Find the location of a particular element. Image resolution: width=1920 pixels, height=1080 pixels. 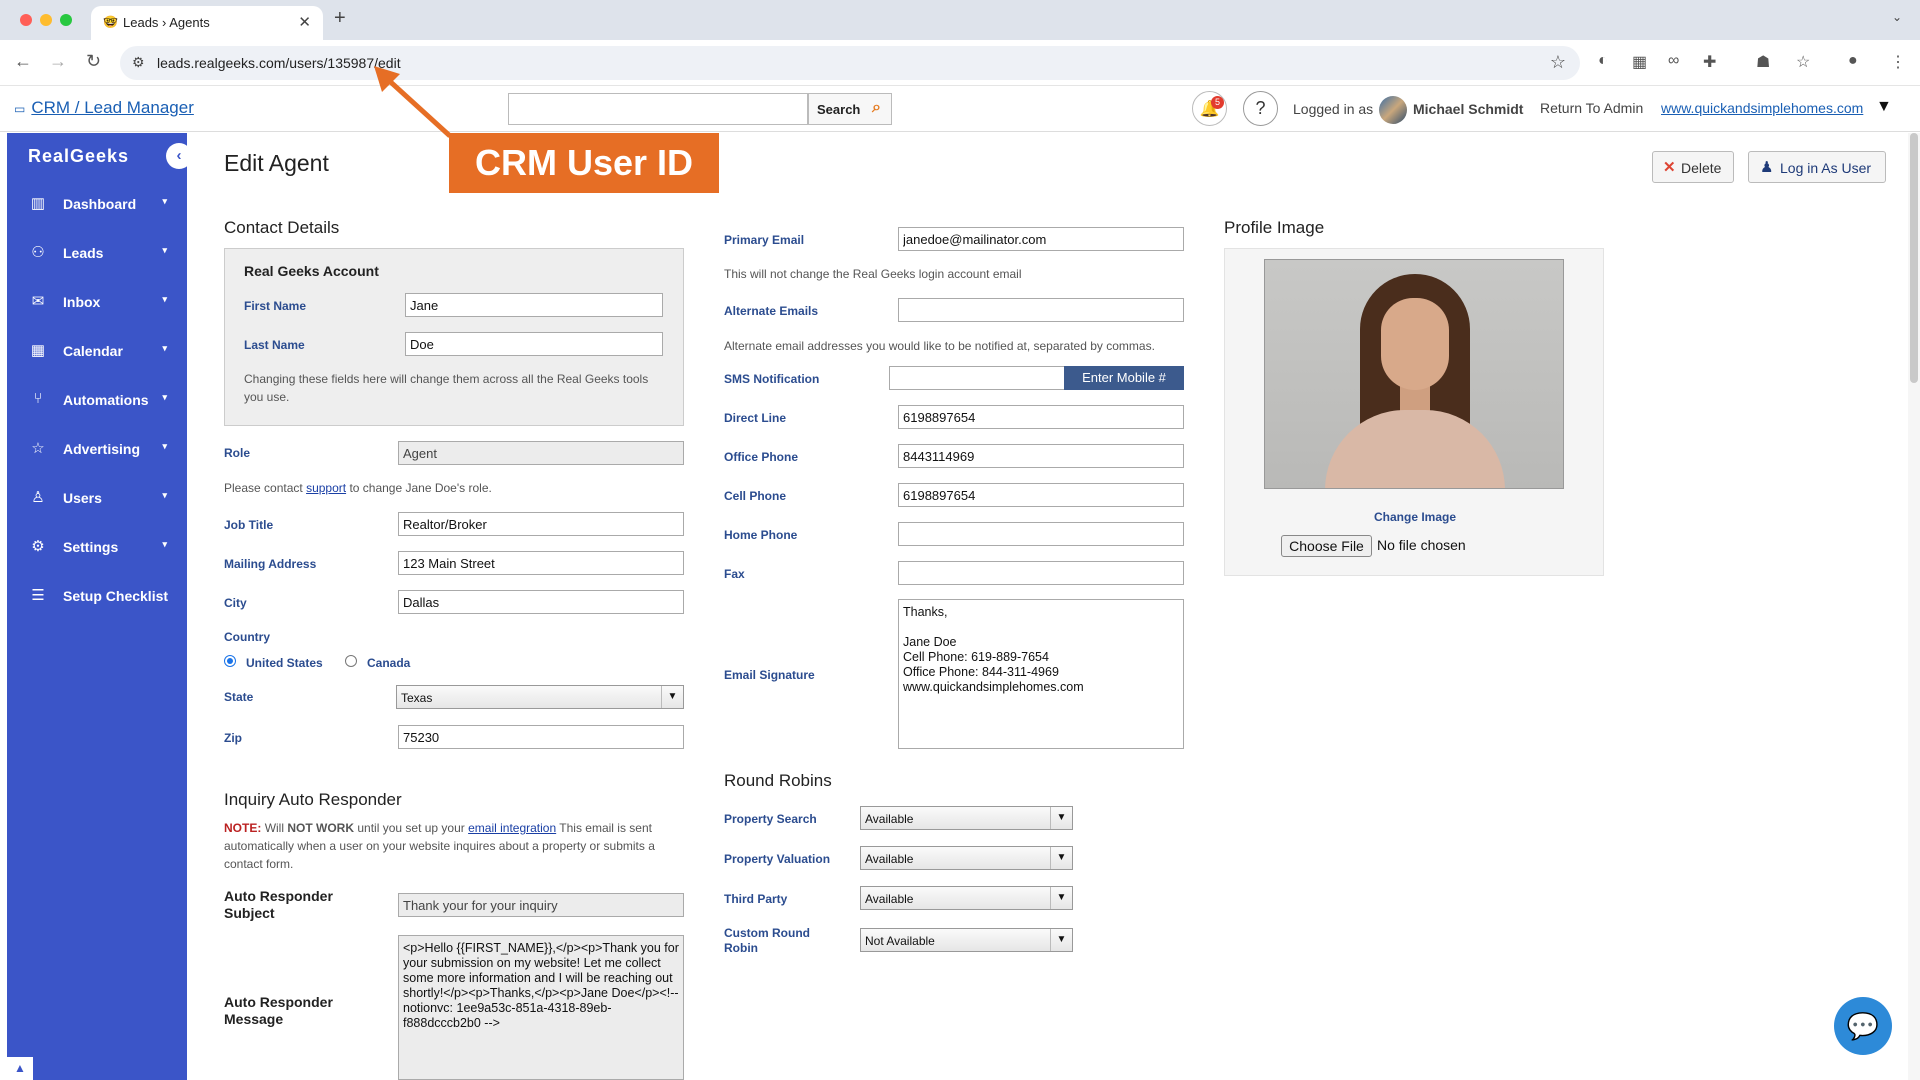

sidebar-item-setup-checklist: ☰ Setup Checklist is located at coordinates (97, 596).